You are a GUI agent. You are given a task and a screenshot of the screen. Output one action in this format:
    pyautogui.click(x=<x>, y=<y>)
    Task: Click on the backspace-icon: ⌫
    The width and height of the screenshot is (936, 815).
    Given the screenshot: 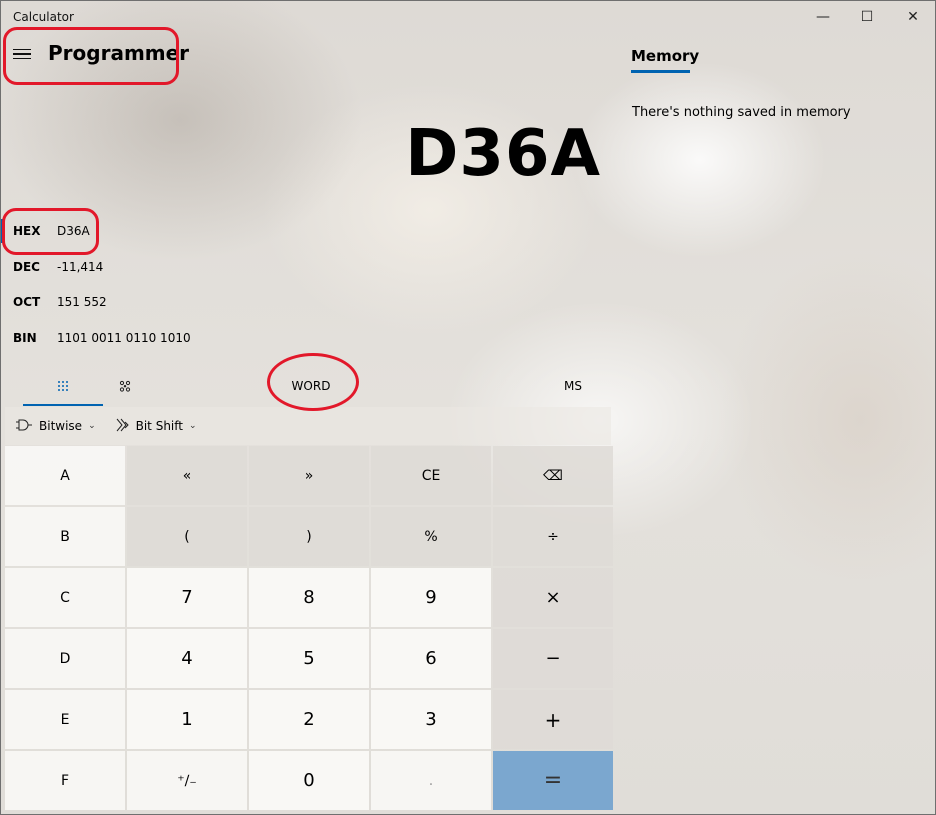 What is the action you would take?
    pyautogui.click(x=553, y=475)
    